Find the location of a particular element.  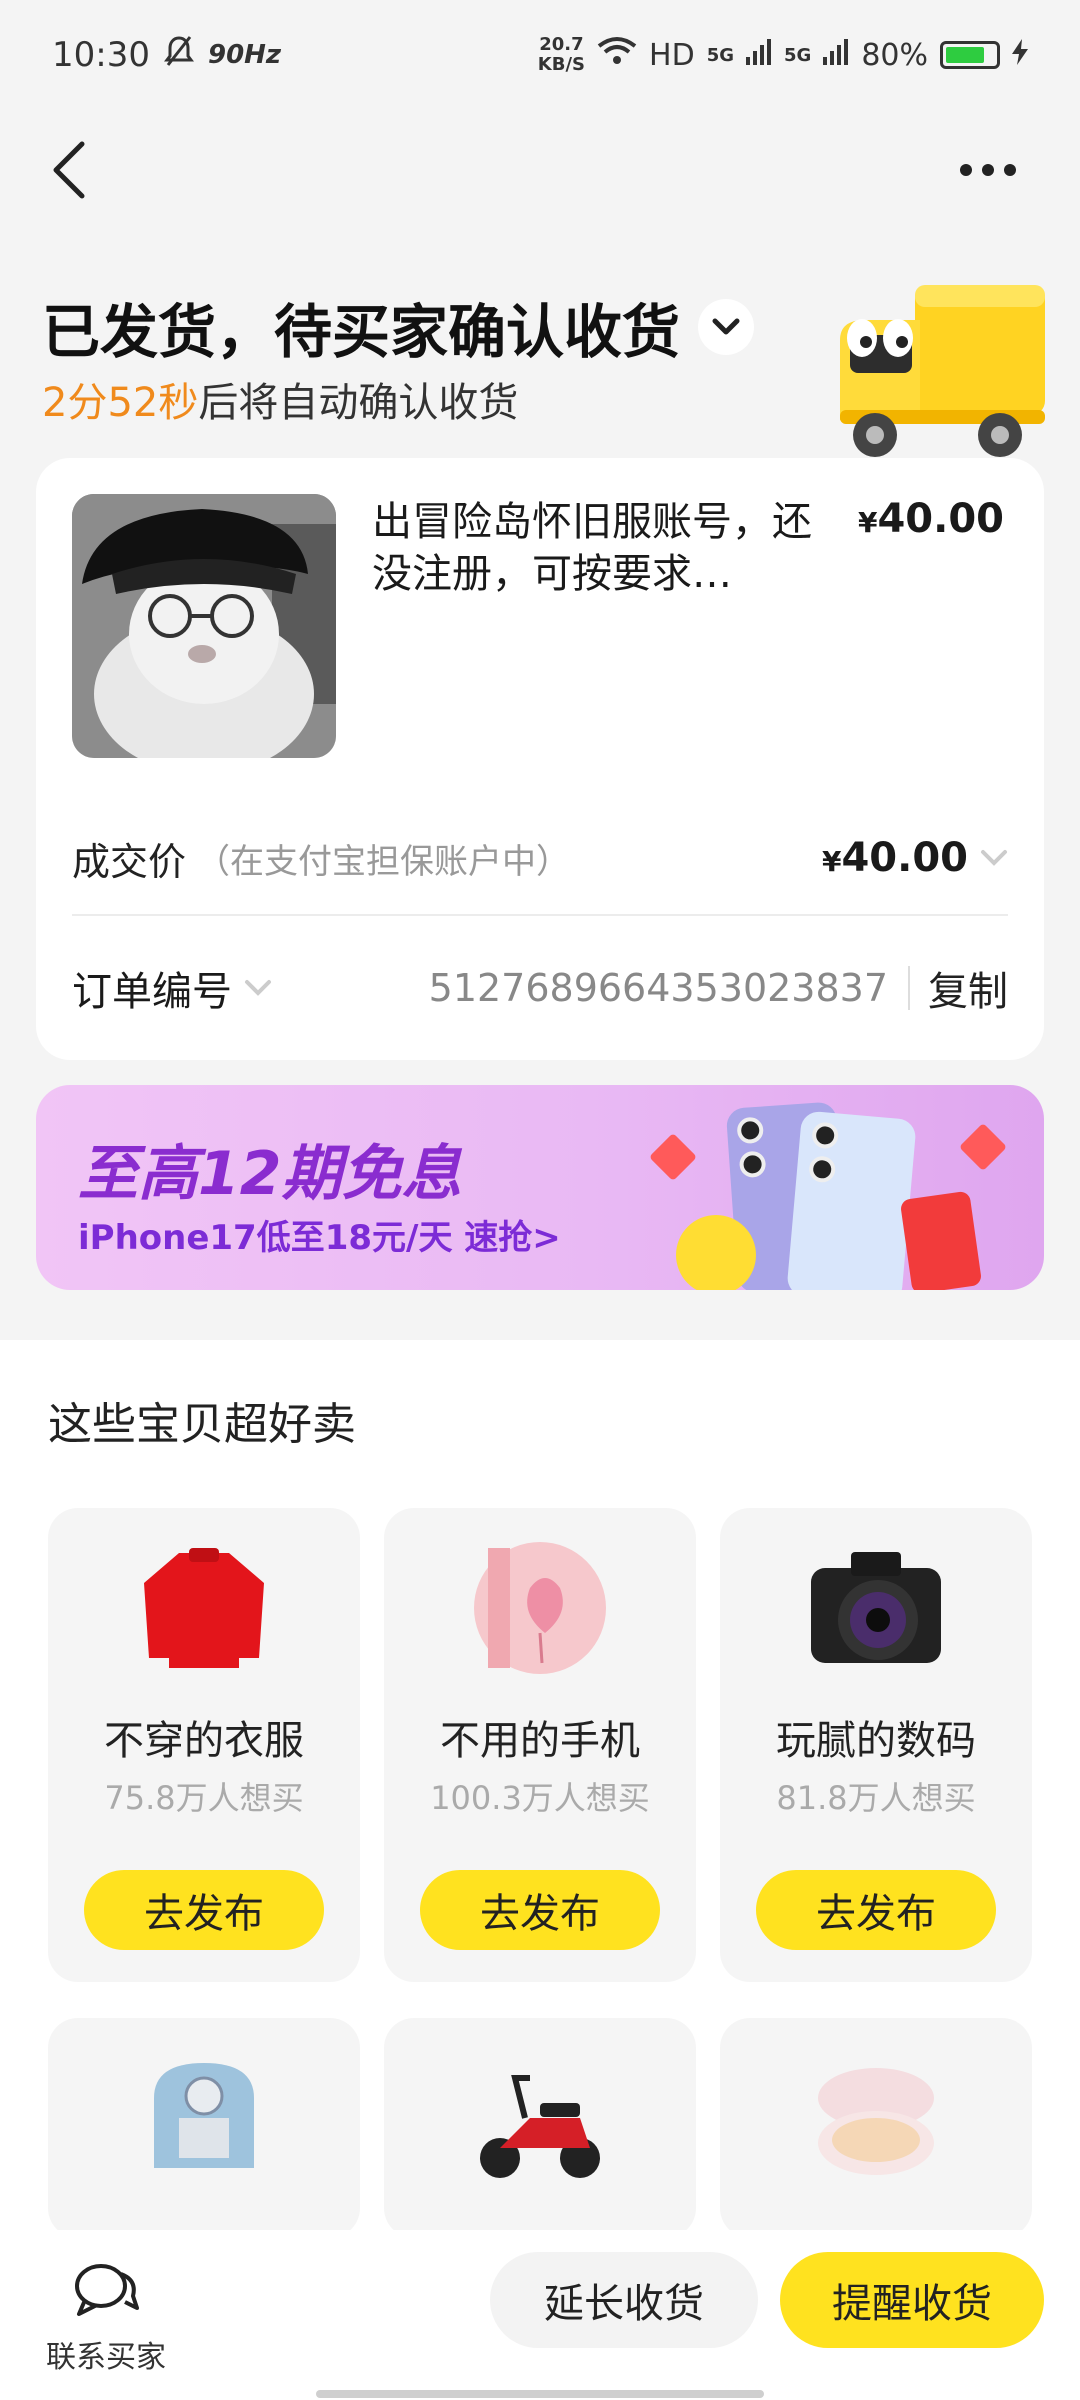

scooter-icon is located at coordinates (540, 2126).